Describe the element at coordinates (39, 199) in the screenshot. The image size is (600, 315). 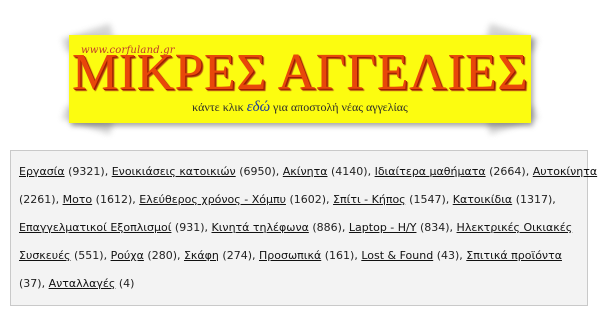
I see `category-count: (2261),` at that location.